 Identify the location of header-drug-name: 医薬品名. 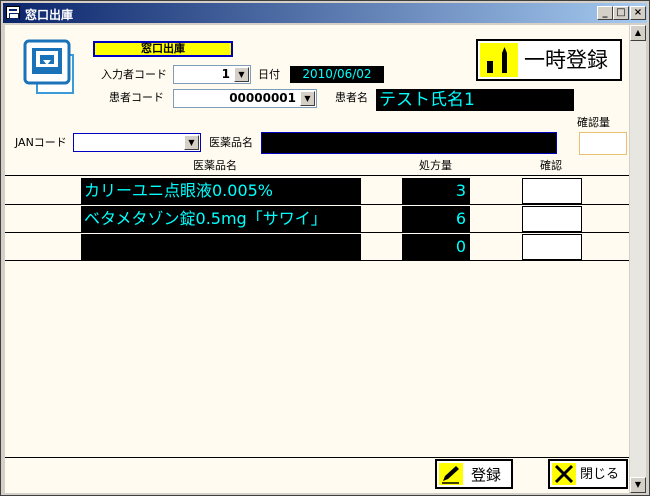
(215, 165).